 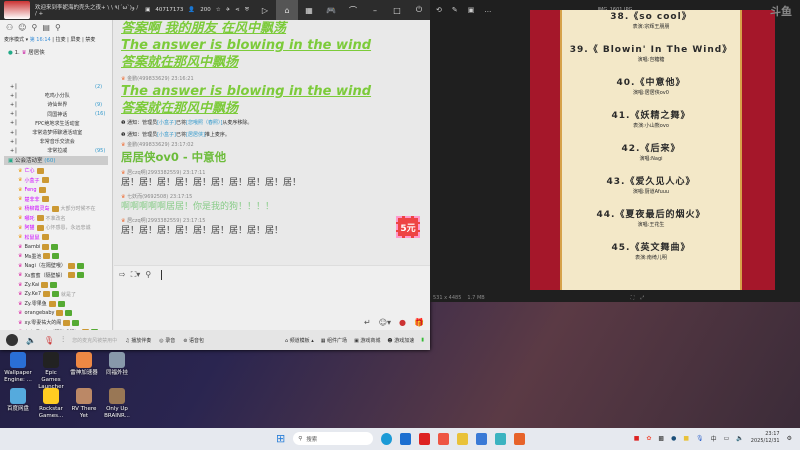 I want to click on steam-icon: ●, so click(x=673, y=438).